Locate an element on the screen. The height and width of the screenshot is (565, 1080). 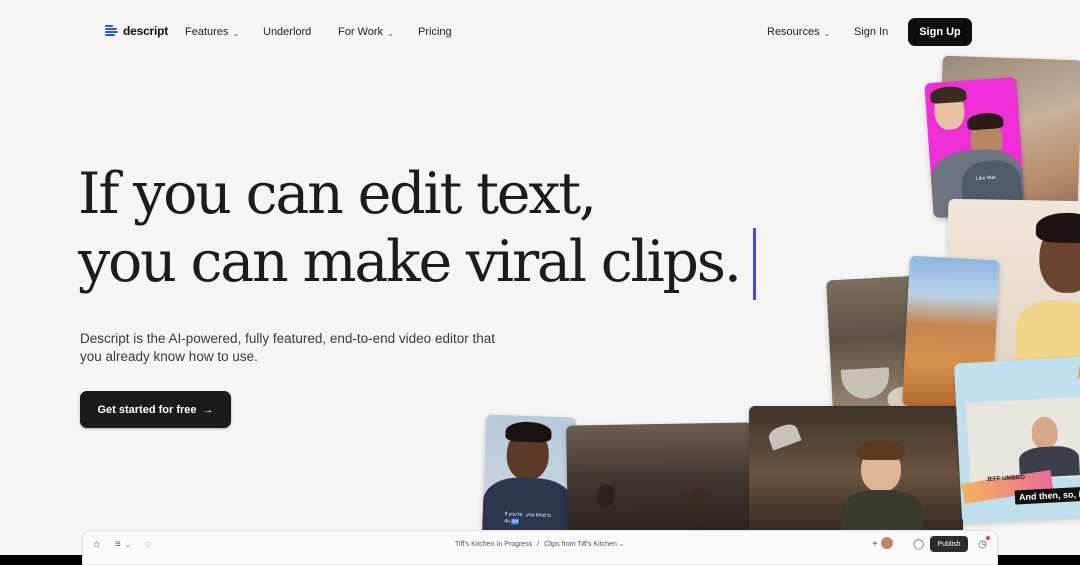
nav-resources: Resources ⌄ is located at coordinates (798, 32).